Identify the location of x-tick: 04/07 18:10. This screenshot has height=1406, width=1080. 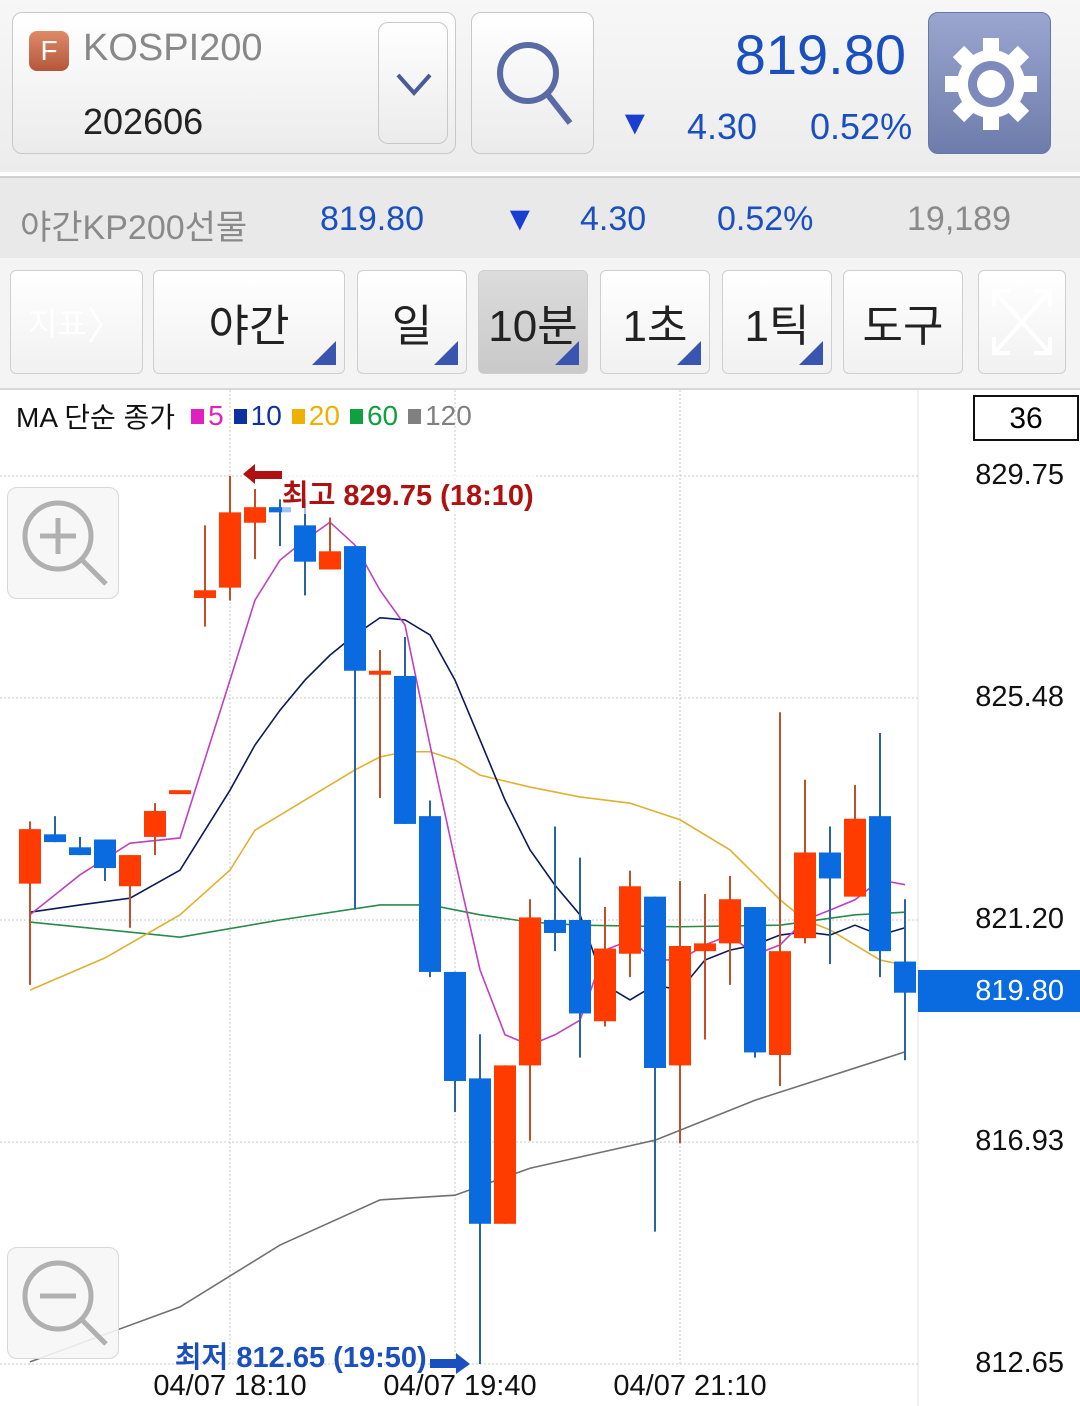
(230, 1386).